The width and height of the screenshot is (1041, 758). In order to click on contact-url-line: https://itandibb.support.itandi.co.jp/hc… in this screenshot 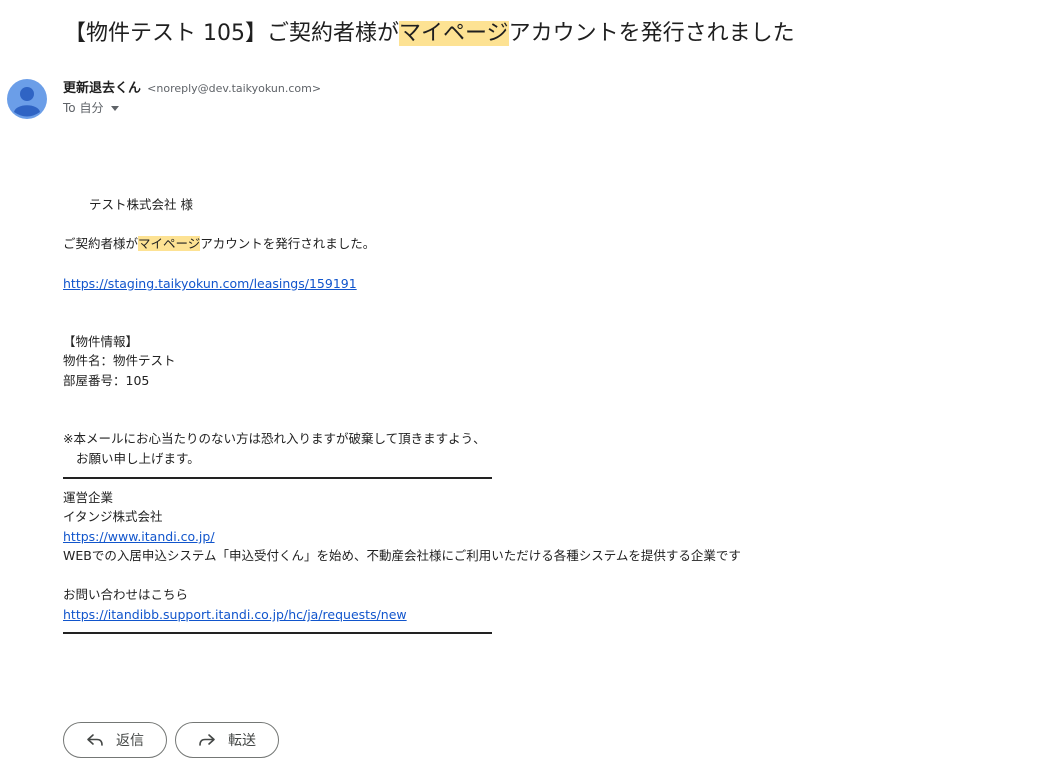, I will do `click(235, 615)`.